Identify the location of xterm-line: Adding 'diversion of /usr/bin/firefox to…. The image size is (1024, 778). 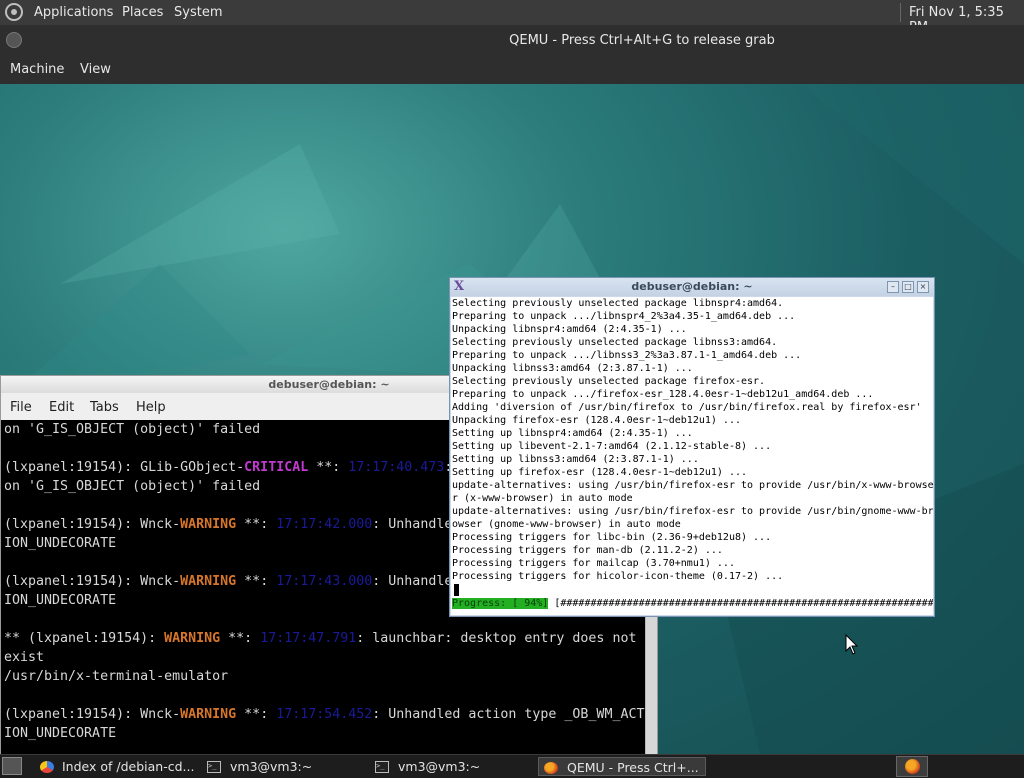
(687, 407).